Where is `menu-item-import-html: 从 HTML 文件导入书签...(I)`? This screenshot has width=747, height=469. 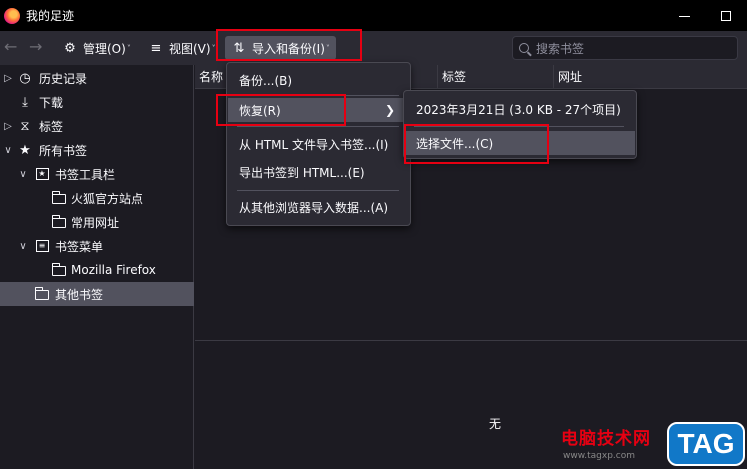
menu-item-import-html: 从 HTML 文件导入书签...(I) is located at coordinates (318, 144).